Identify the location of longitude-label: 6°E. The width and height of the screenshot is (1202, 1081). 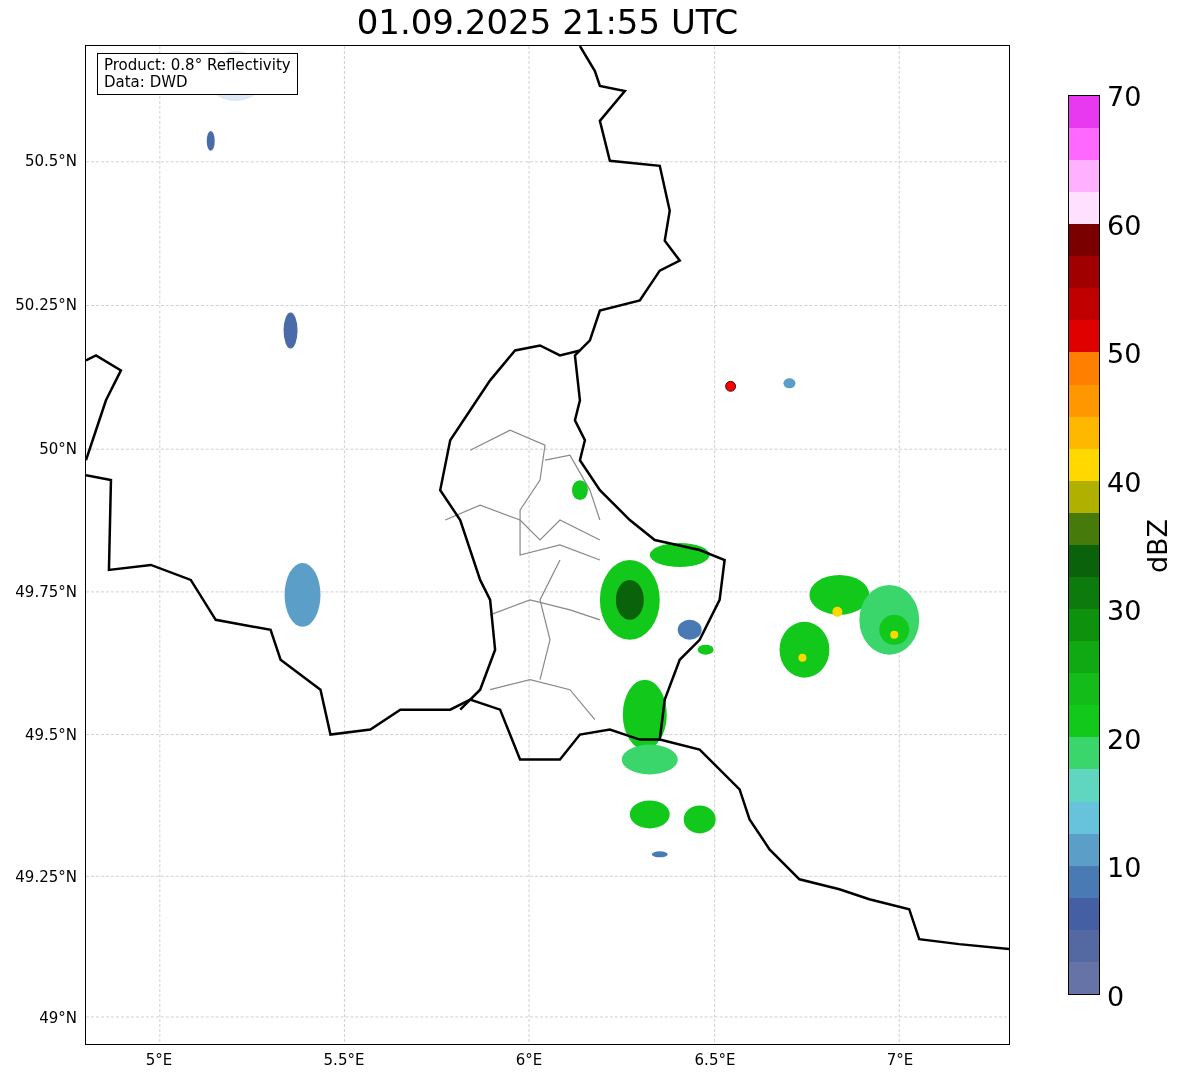
(529, 1060).